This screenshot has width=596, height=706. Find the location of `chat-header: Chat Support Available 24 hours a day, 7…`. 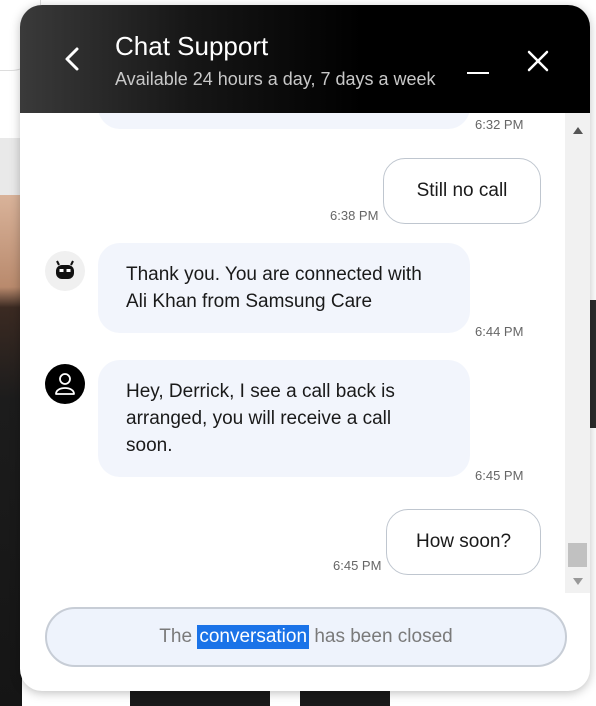

chat-header: Chat Support Available 24 hours a day, 7… is located at coordinates (305, 59).